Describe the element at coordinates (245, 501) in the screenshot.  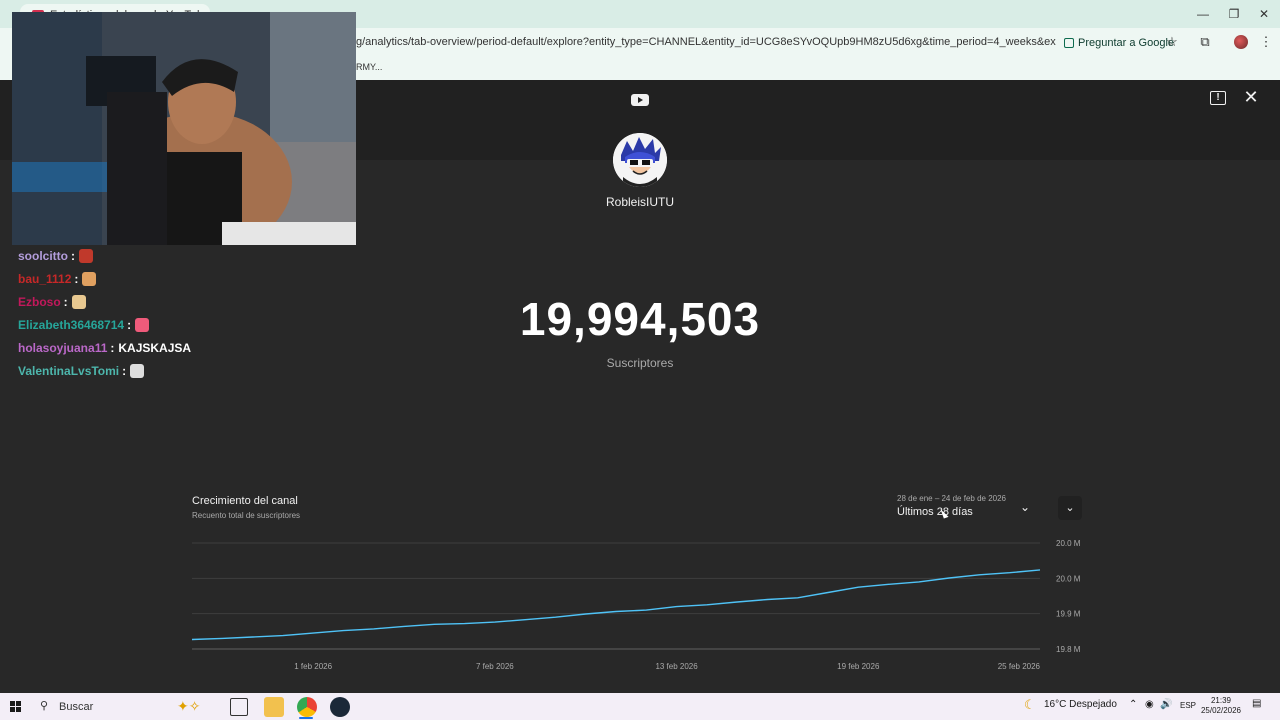
I see `chart-title: Crecimiento del canal` at that location.